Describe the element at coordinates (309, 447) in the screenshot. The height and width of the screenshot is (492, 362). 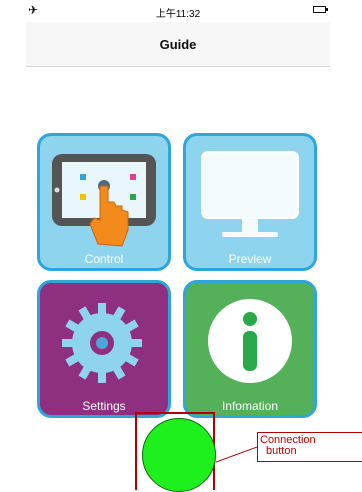
I see `connection-annotation: Connection button` at that location.